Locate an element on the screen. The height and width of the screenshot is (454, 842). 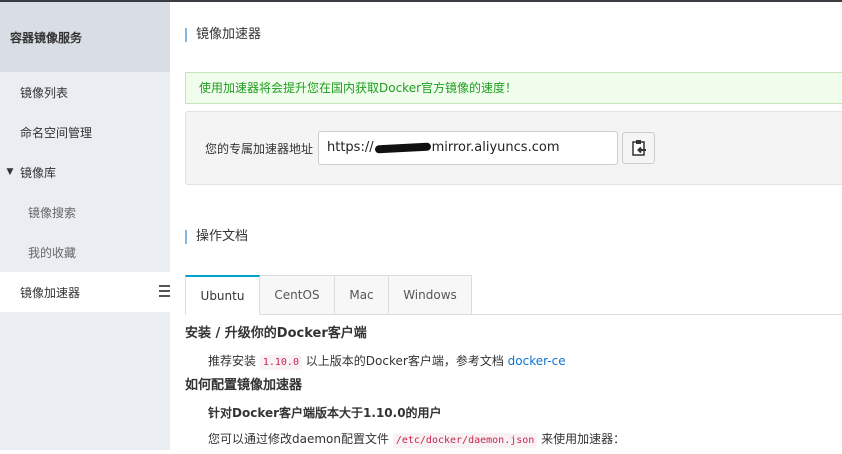
os-tabs: Ubuntu CentOS Mac Windows is located at coordinates (513, 295).